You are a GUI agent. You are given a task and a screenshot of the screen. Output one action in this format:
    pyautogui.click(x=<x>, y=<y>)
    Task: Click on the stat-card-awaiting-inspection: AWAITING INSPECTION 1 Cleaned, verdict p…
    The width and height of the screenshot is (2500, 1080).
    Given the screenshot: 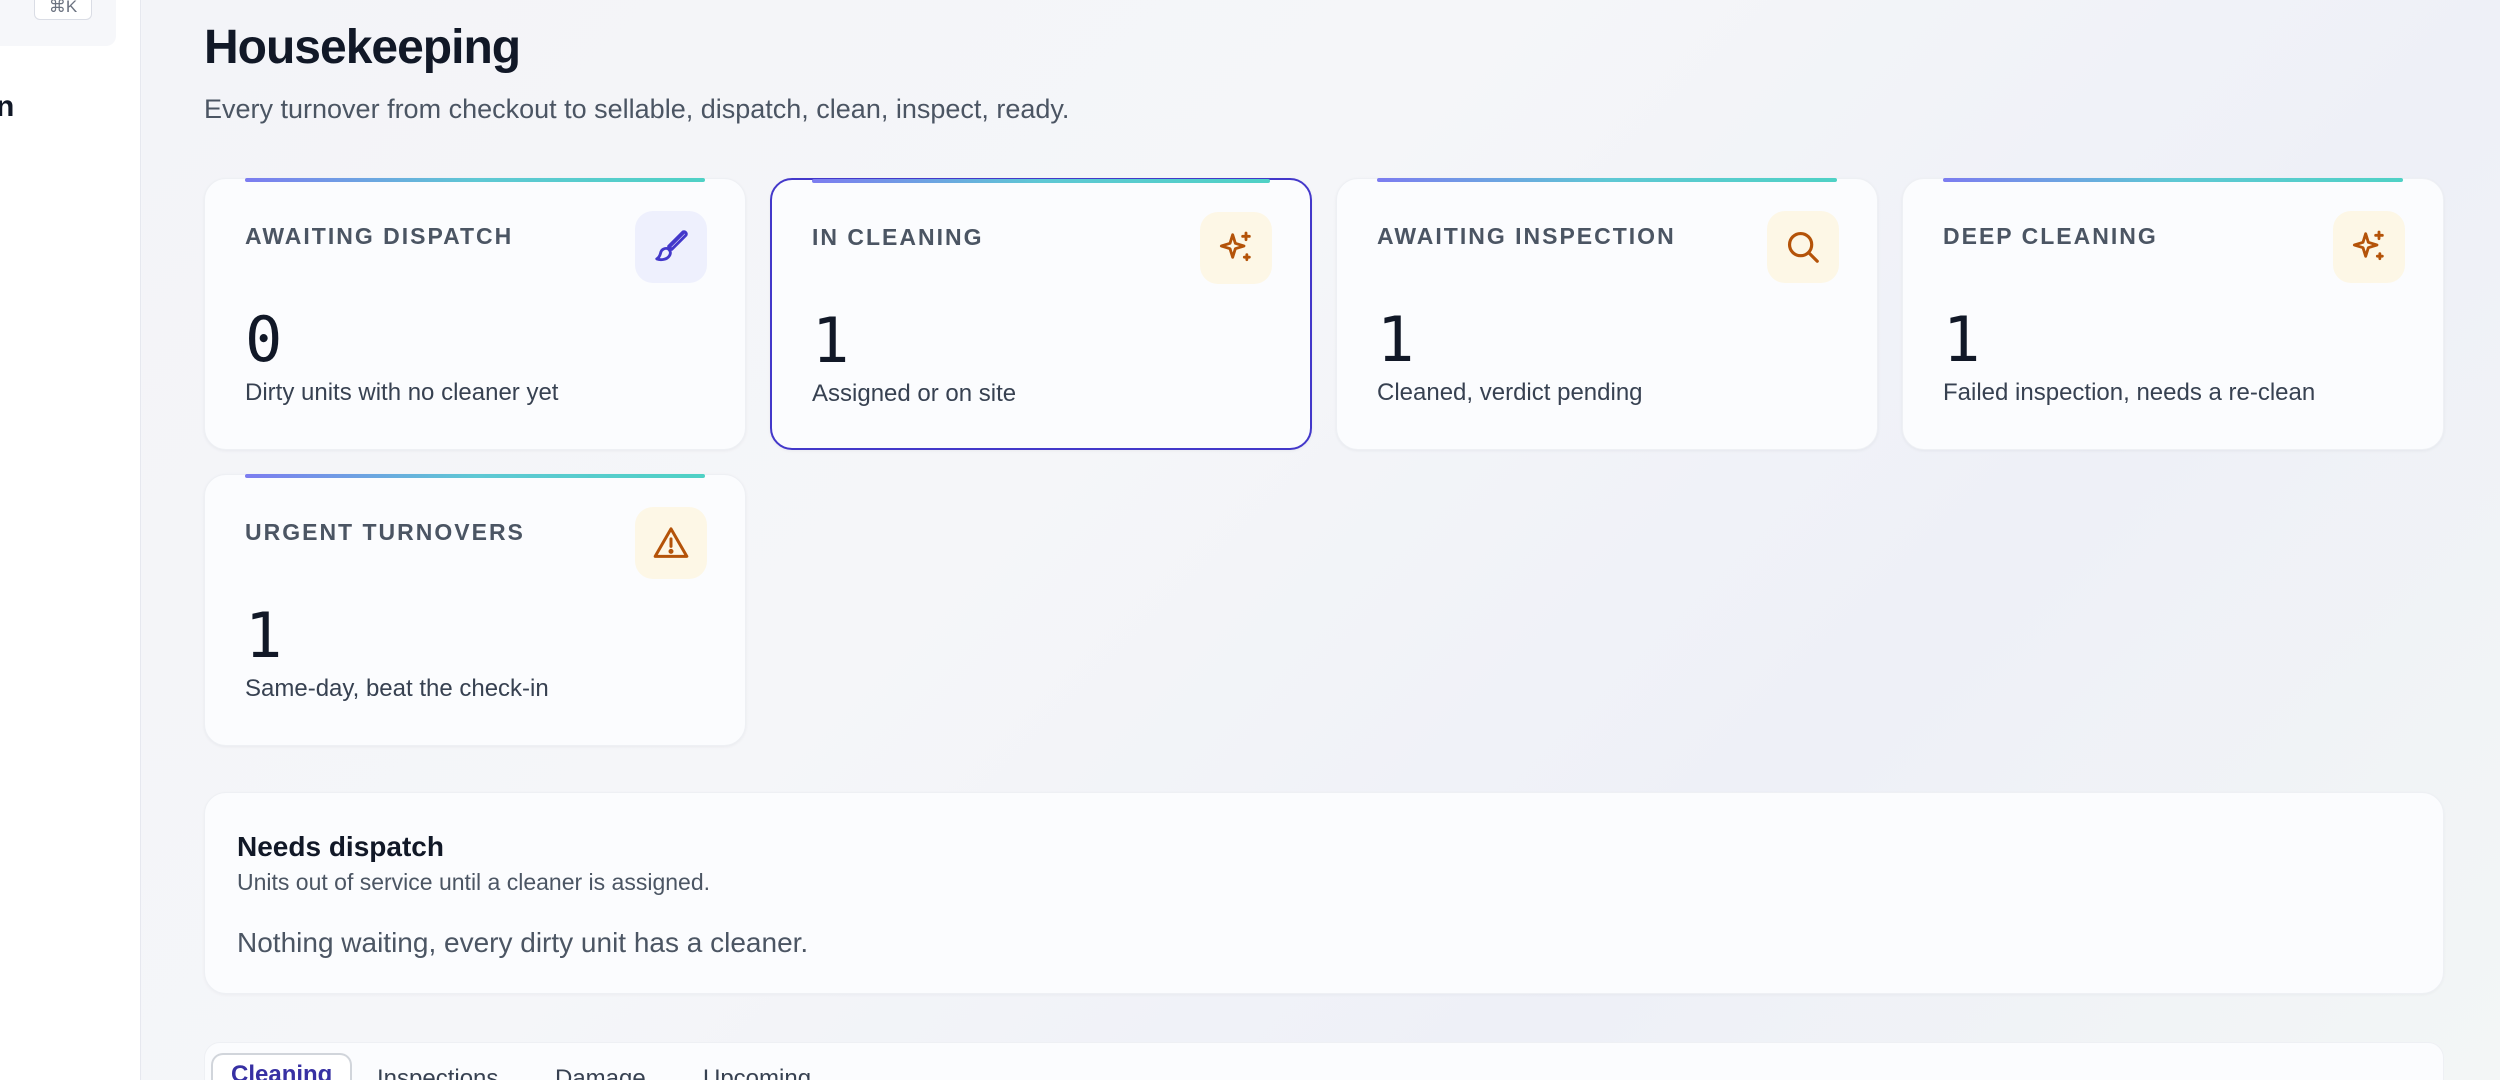 What is the action you would take?
    pyautogui.click(x=1607, y=314)
    